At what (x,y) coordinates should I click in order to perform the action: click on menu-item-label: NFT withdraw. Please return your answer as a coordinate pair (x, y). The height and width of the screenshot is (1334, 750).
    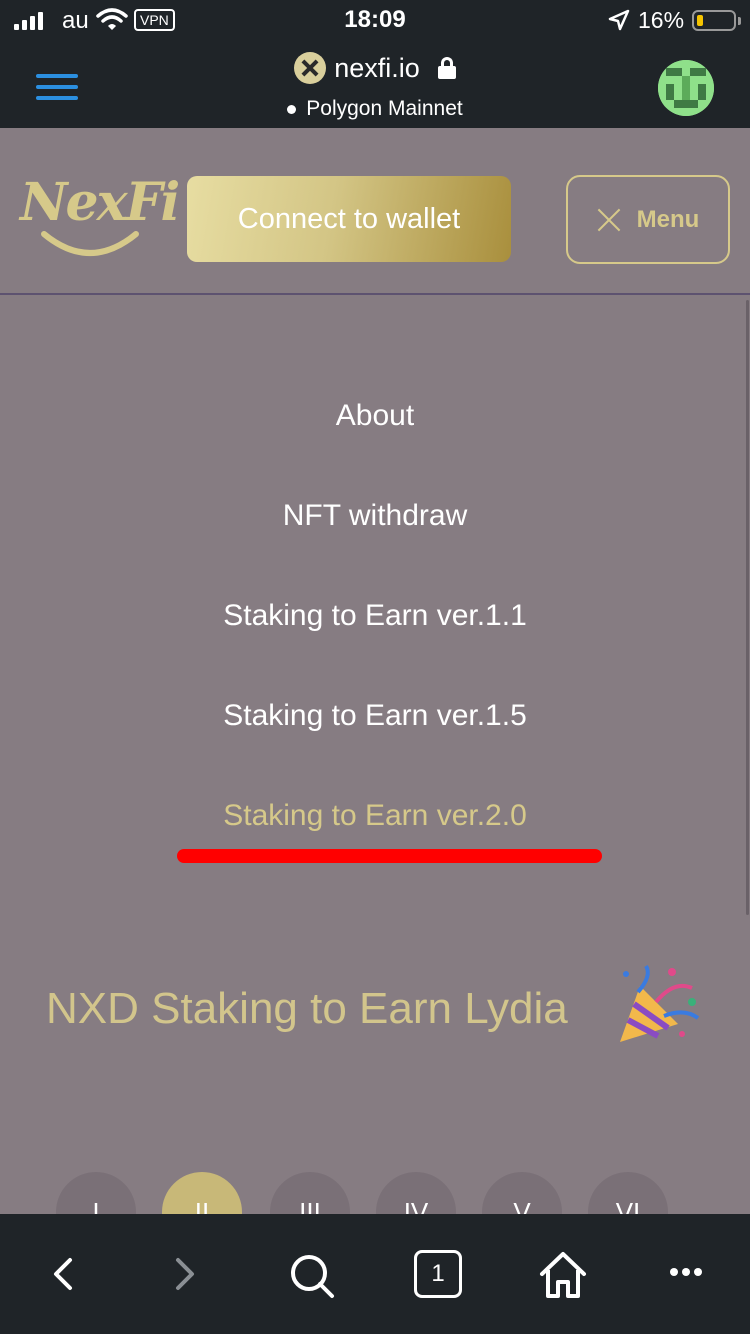
    Looking at the image, I should click on (375, 515).